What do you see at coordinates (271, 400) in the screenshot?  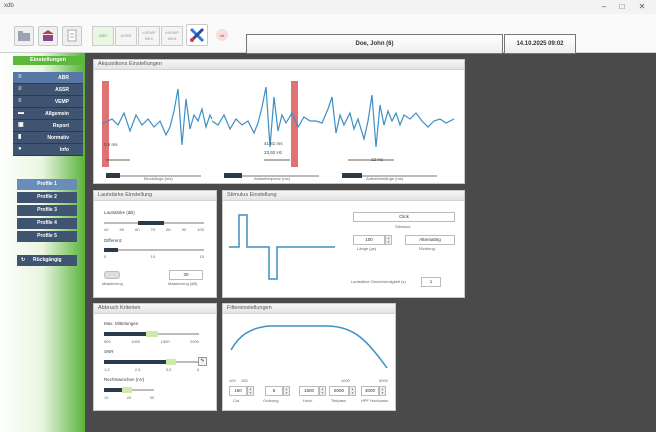 I see `order-label: Ordnung` at bounding box center [271, 400].